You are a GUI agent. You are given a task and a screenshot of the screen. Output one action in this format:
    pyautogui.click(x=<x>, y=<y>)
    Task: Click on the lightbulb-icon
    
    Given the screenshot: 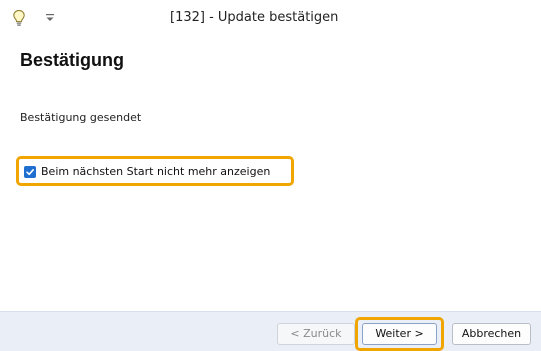 What is the action you would take?
    pyautogui.click(x=19, y=18)
    